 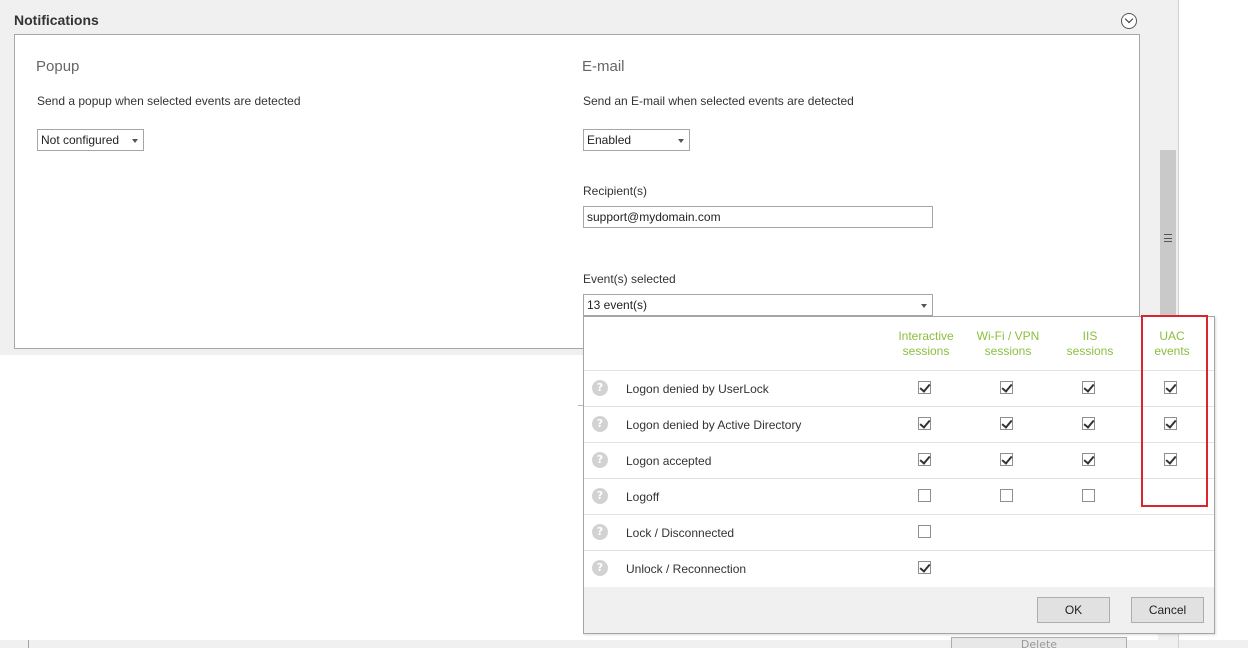 I want to click on events-select-value: 13 event(s), so click(x=617, y=305).